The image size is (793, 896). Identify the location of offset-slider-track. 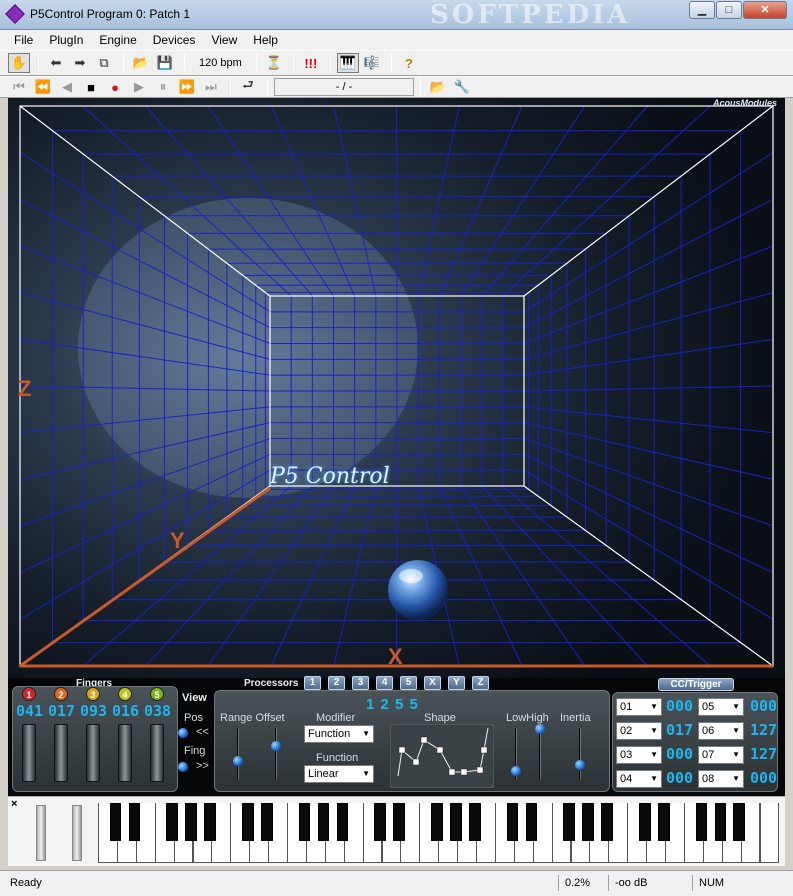
(276, 754).